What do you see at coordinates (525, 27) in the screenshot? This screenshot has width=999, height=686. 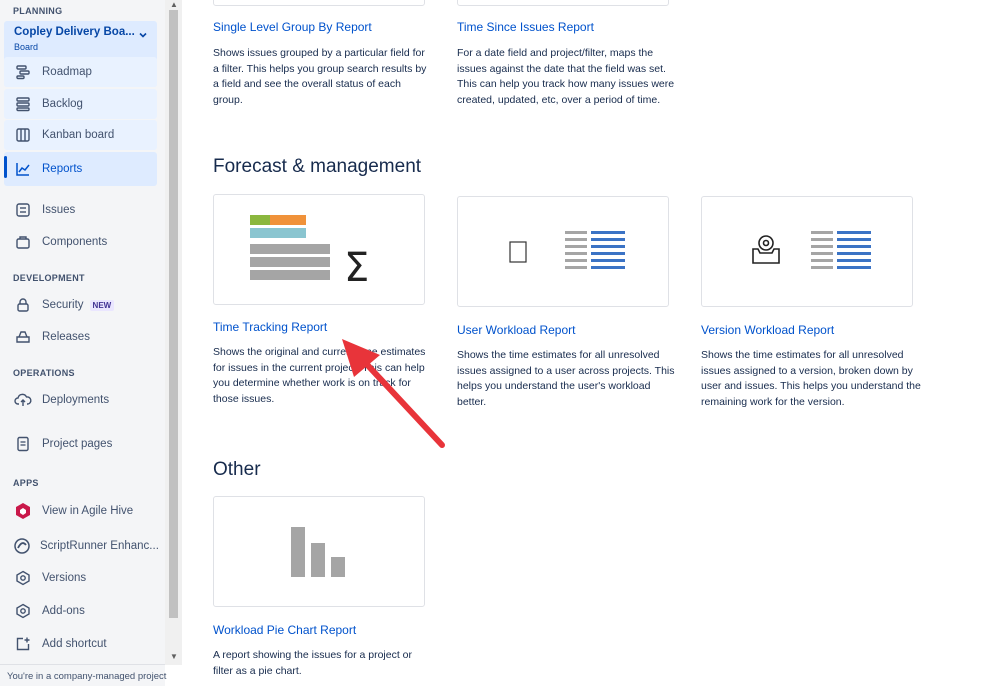 I see `report-title-time-since-issues: Time Since Issues Report` at bounding box center [525, 27].